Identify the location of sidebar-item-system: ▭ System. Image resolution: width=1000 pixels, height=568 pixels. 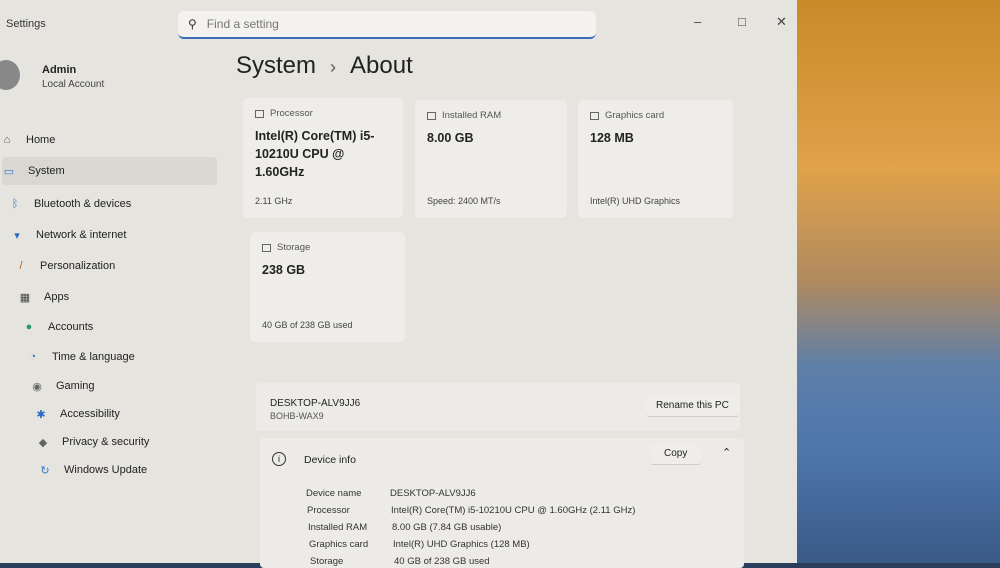
(109, 171).